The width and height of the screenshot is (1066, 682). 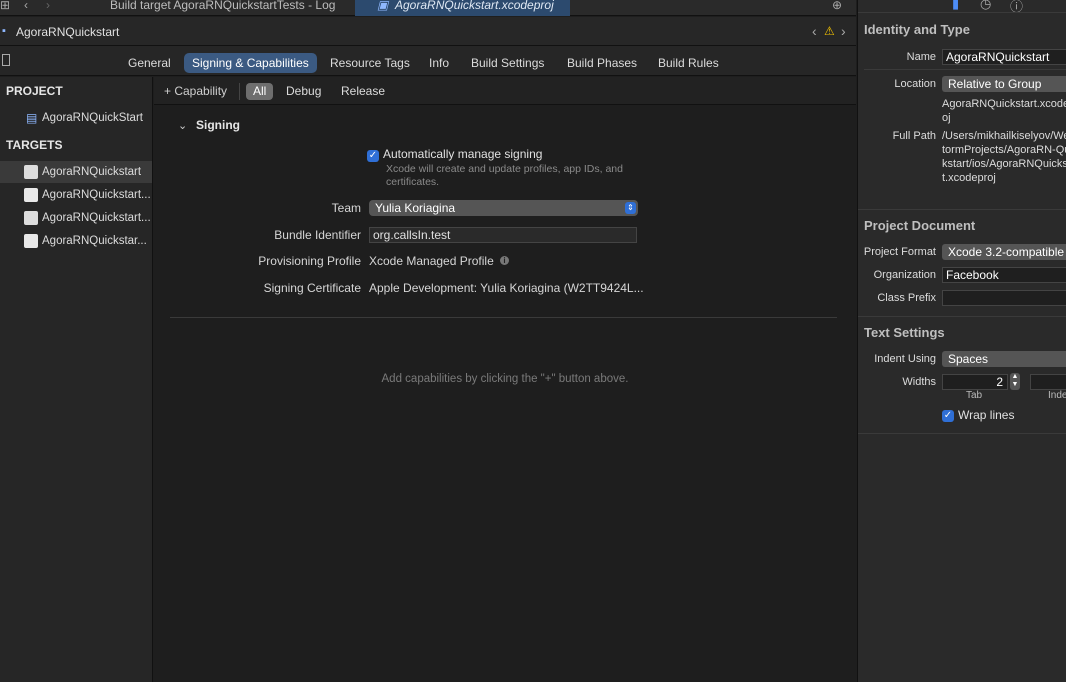 What do you see at coordinates (915, 84) in the screenshot?
I see `location-label: Location` at bounding box center [915, 84].